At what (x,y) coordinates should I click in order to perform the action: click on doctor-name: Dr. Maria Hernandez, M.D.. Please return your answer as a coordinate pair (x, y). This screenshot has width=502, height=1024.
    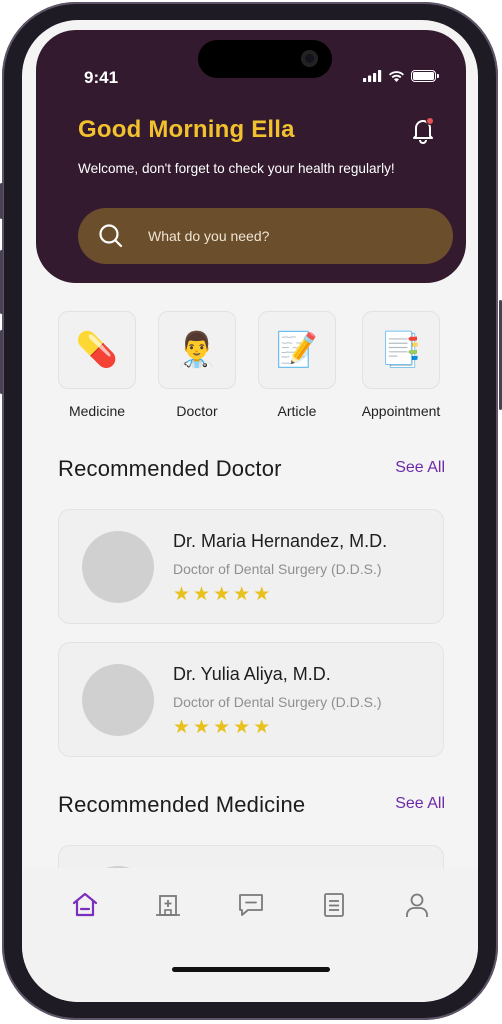
    Looking at the image, I should click on (280, 541).